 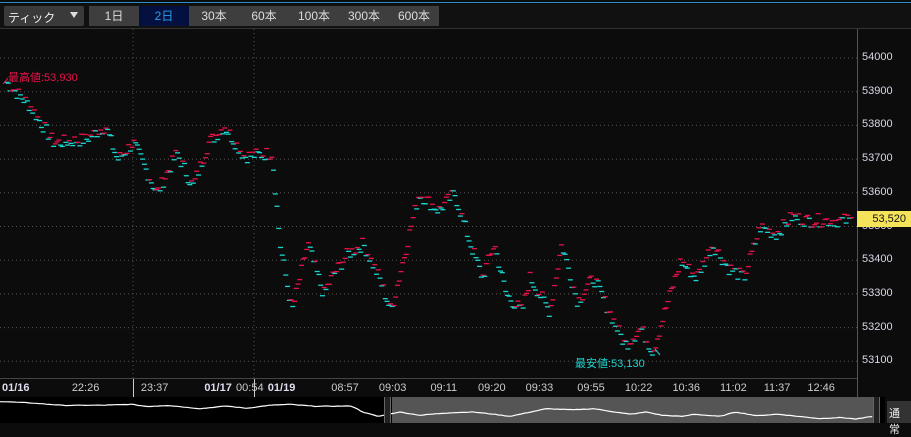 I want to click on tab-30bars: 30本, so click(x=214, y=16).